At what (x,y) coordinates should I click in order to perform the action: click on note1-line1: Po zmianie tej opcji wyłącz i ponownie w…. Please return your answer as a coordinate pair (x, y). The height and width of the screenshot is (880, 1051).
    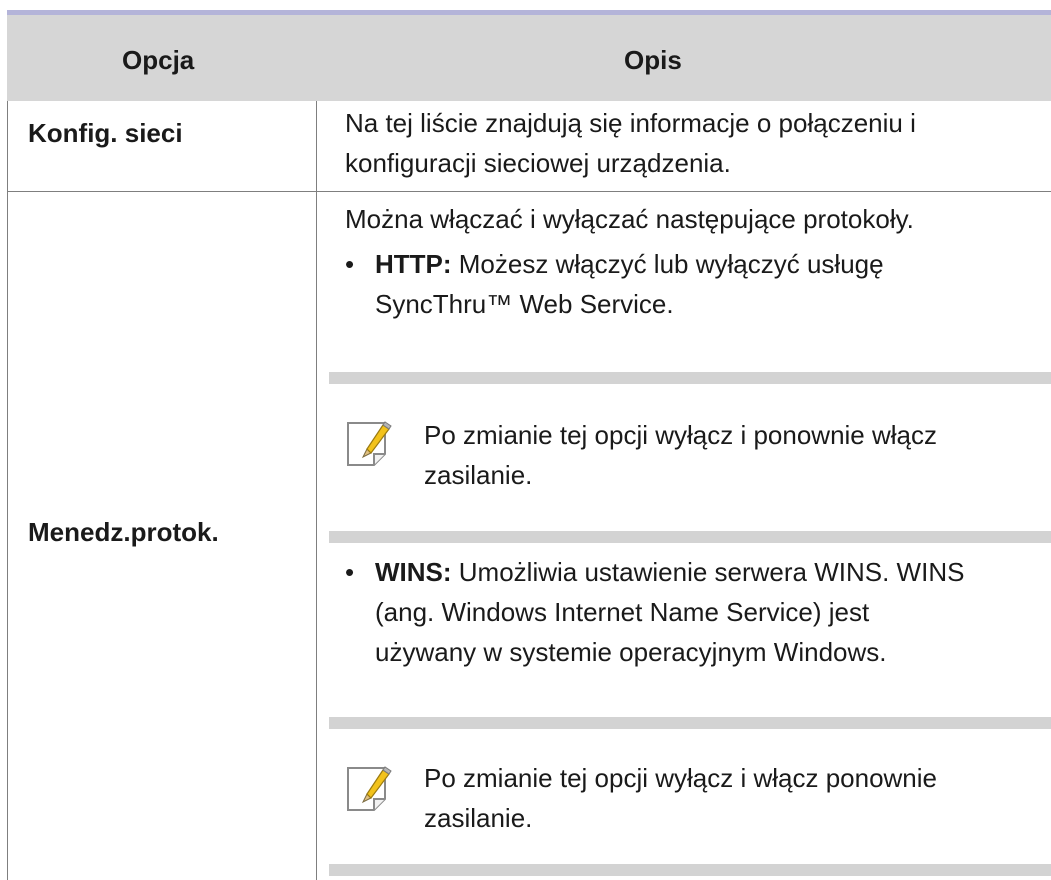
    Looking at the image, I should click on (681, 435).